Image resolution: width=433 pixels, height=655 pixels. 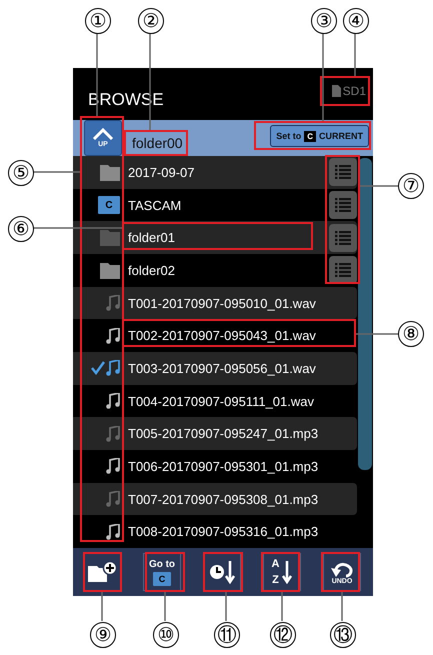 What do you see at coordinates (103, 134) in the screenshot?
I see `chevron-up-icon` at bounding box center [103, 134].